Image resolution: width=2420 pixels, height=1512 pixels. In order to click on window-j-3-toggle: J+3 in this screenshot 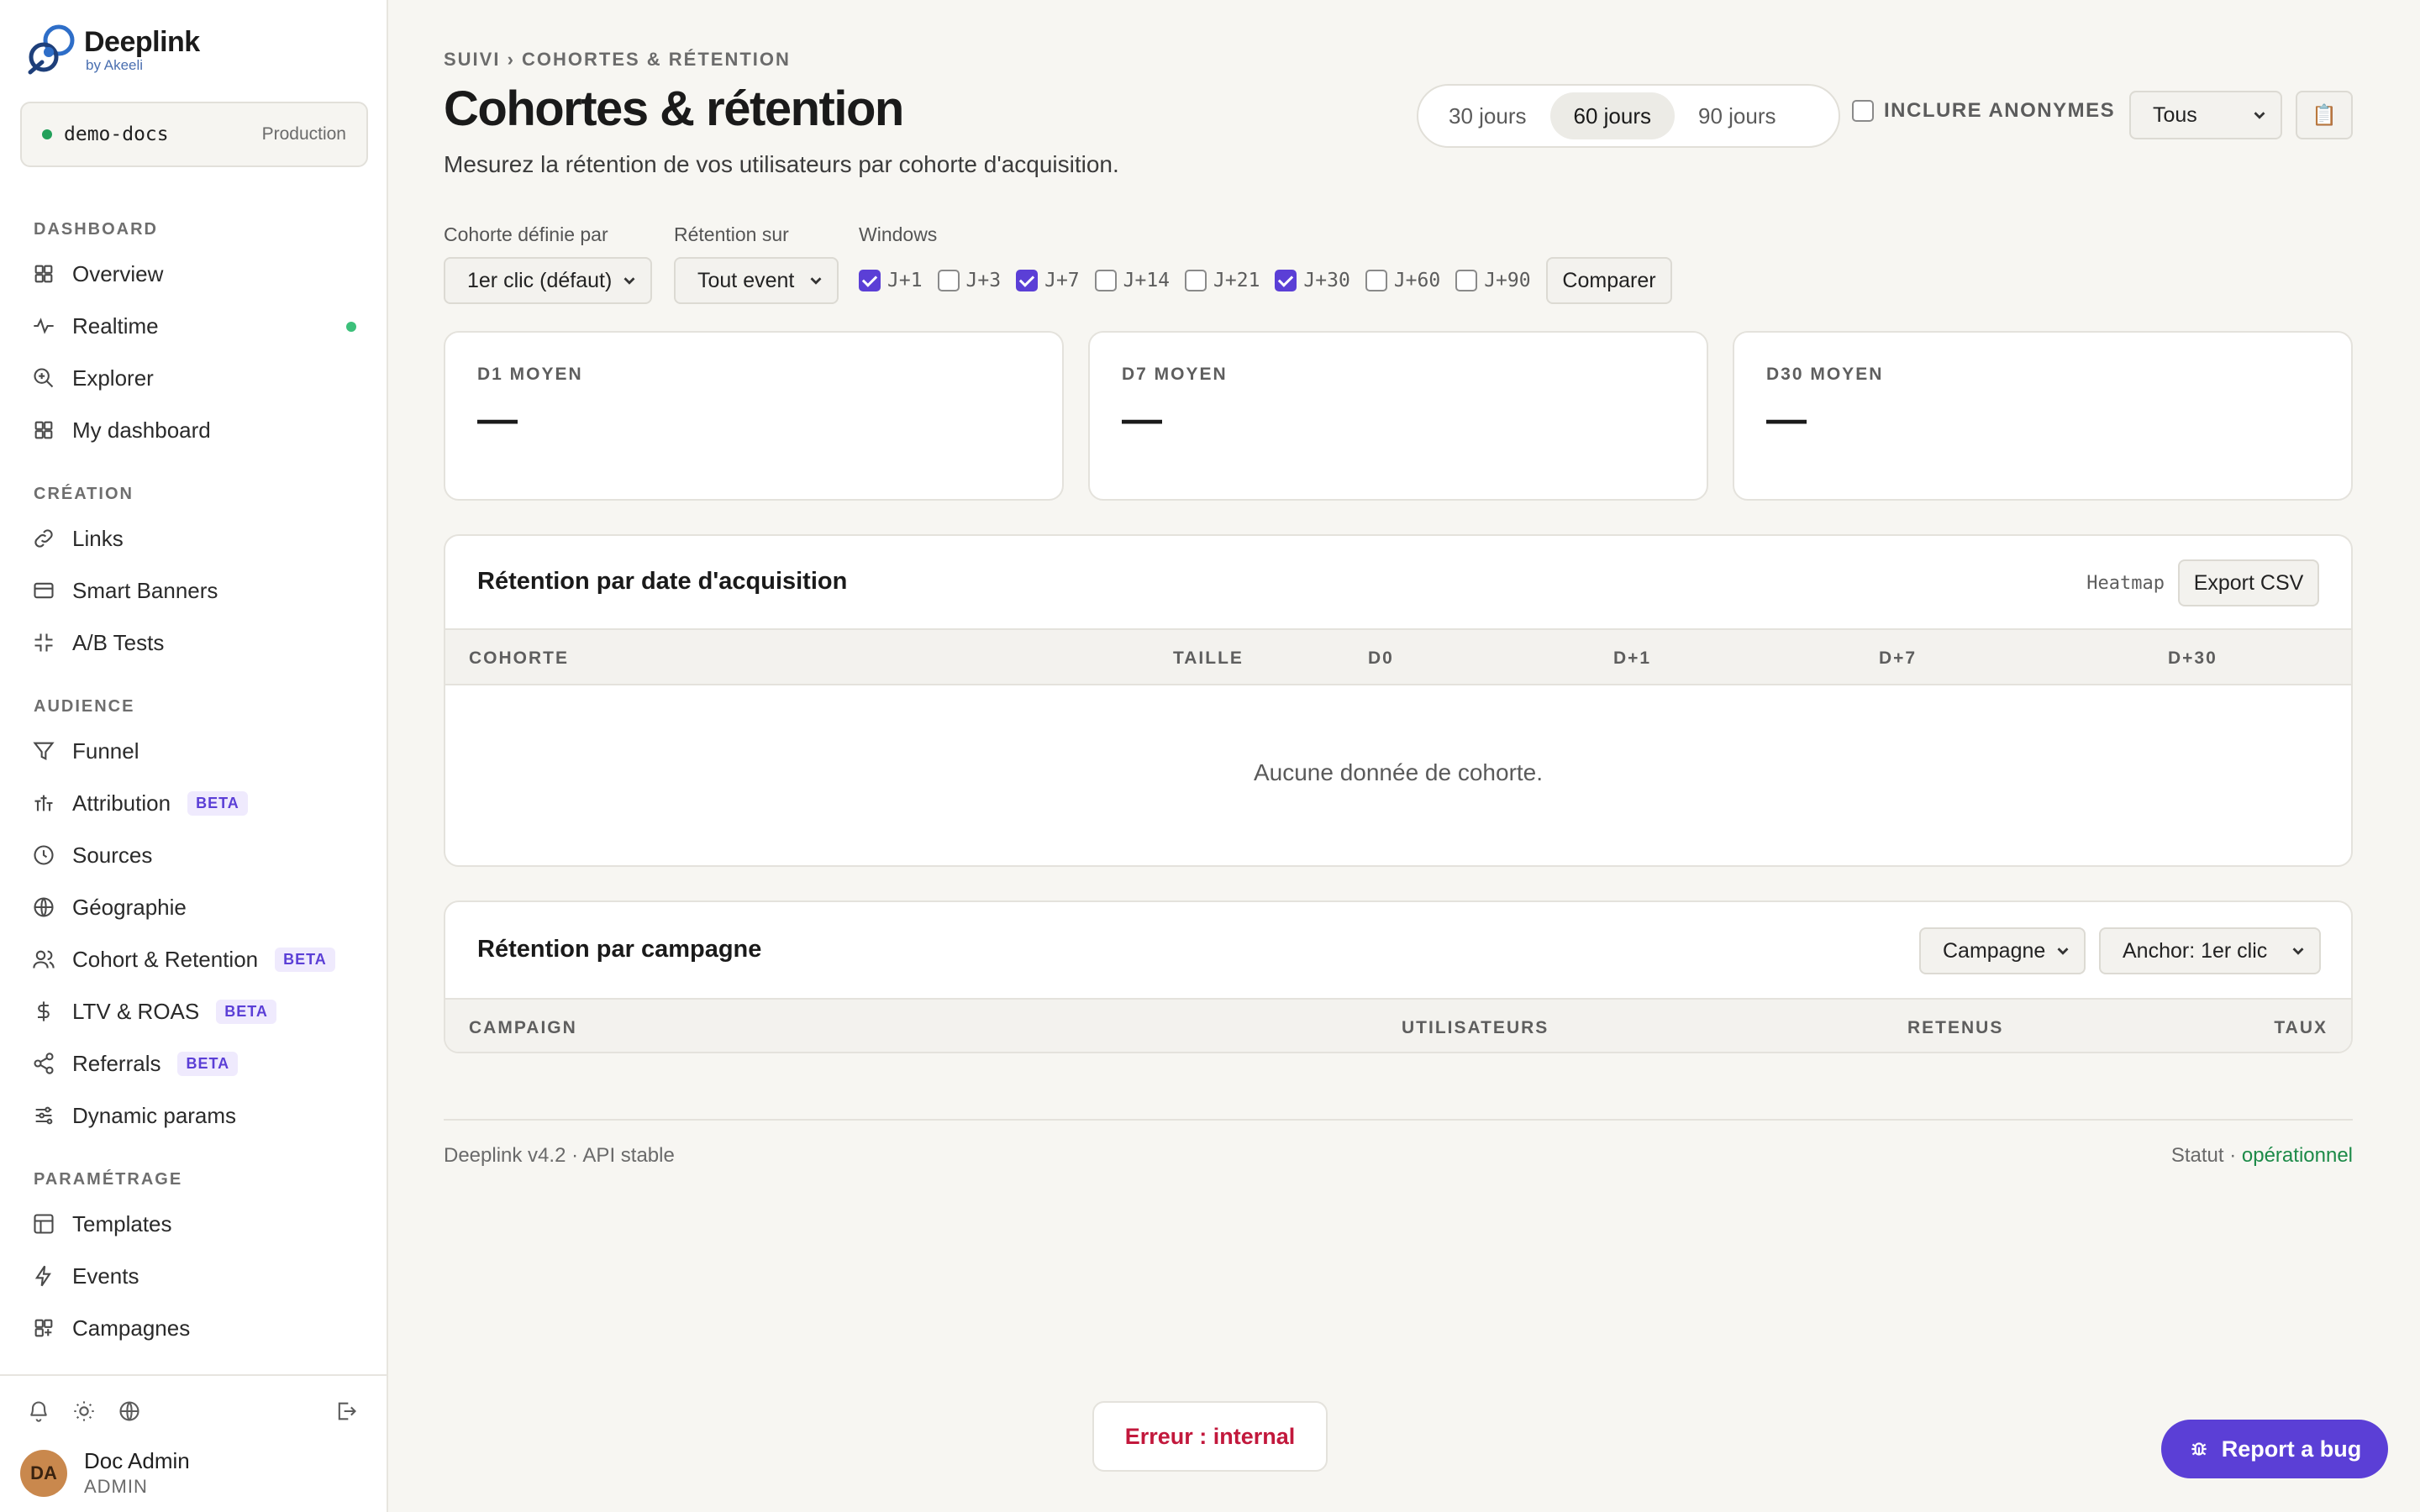, I will do `click(969, 280)`.